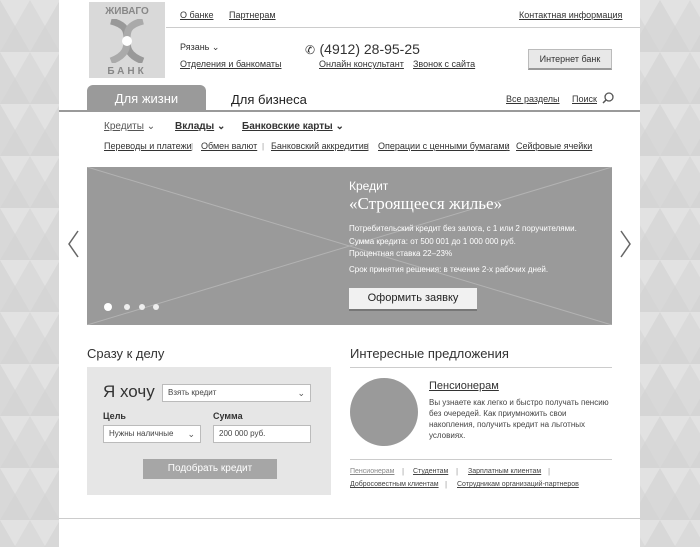 The image size is (700, 547). What do you see at coordinates (229, 146) in the screenshot?
I see `menu-exchange: Обмен валют` at bounding box center [229, 146].